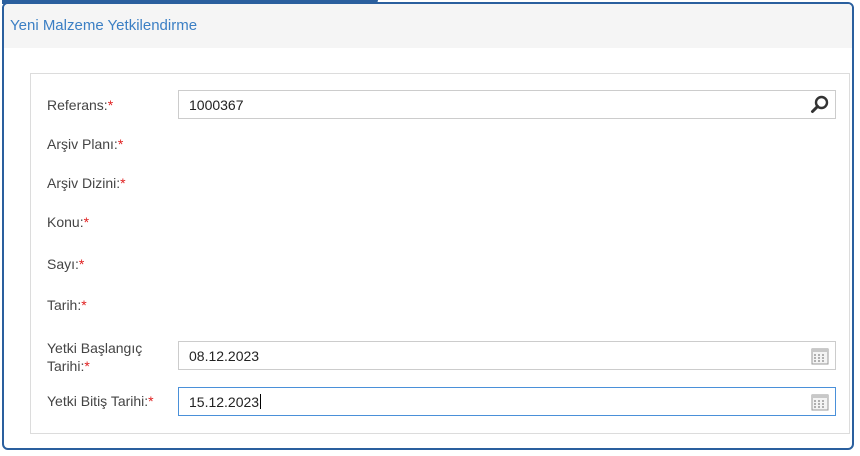 Image resolution: width=860 pixels, height=456 pixels. I want to click on referans-label: Referans:*, so click(80, 105).